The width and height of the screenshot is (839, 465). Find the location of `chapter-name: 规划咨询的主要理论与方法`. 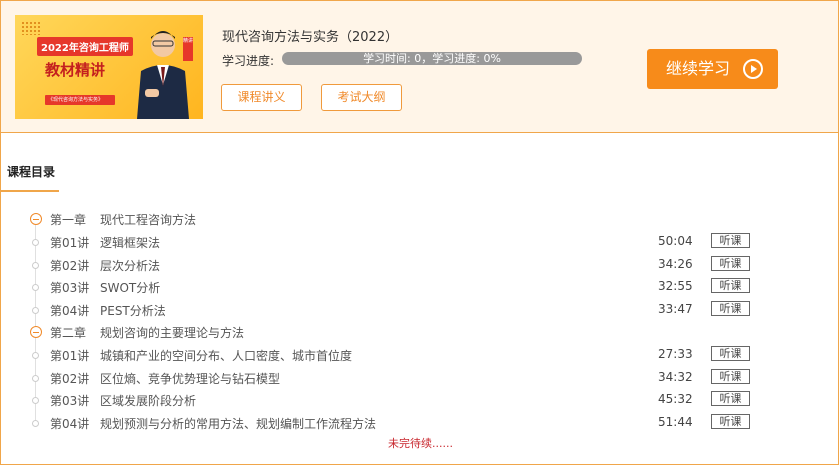

chapter-name: 规划咨询的主要理论与方法 is located at coordinates (172, 333).